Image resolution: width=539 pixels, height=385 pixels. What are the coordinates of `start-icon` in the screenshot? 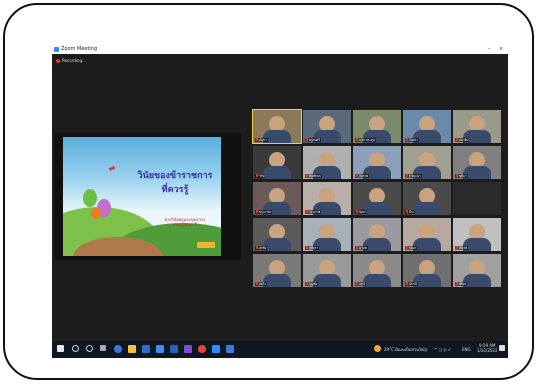 It's located at (60, 348).